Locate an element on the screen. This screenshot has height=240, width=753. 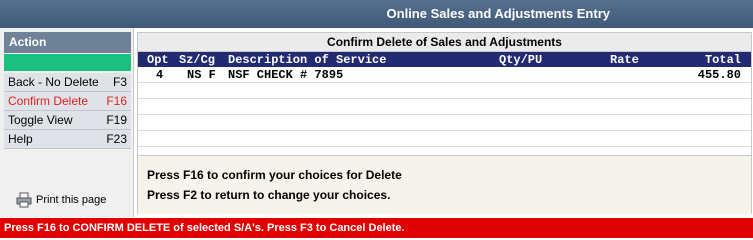
sidebar-item-label: Toggle View is located at coordinates (40, 120).